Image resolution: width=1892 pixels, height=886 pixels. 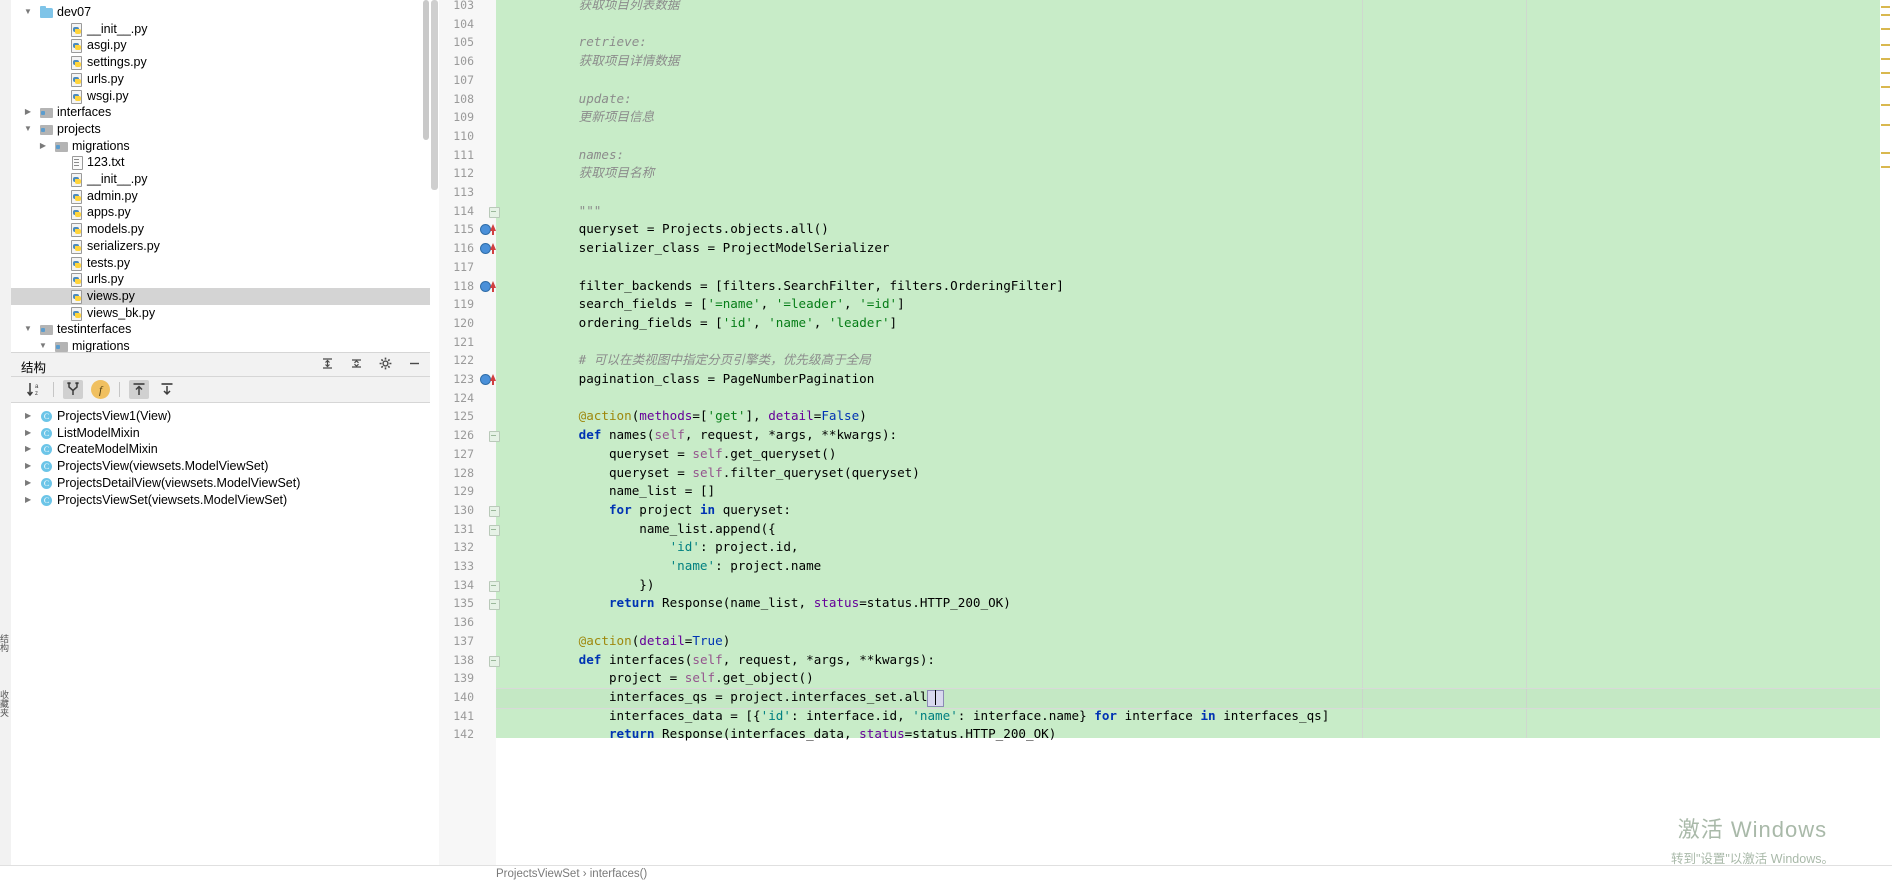 I want to click on code-line: 'name': project.name, so click(x=746, y=566).